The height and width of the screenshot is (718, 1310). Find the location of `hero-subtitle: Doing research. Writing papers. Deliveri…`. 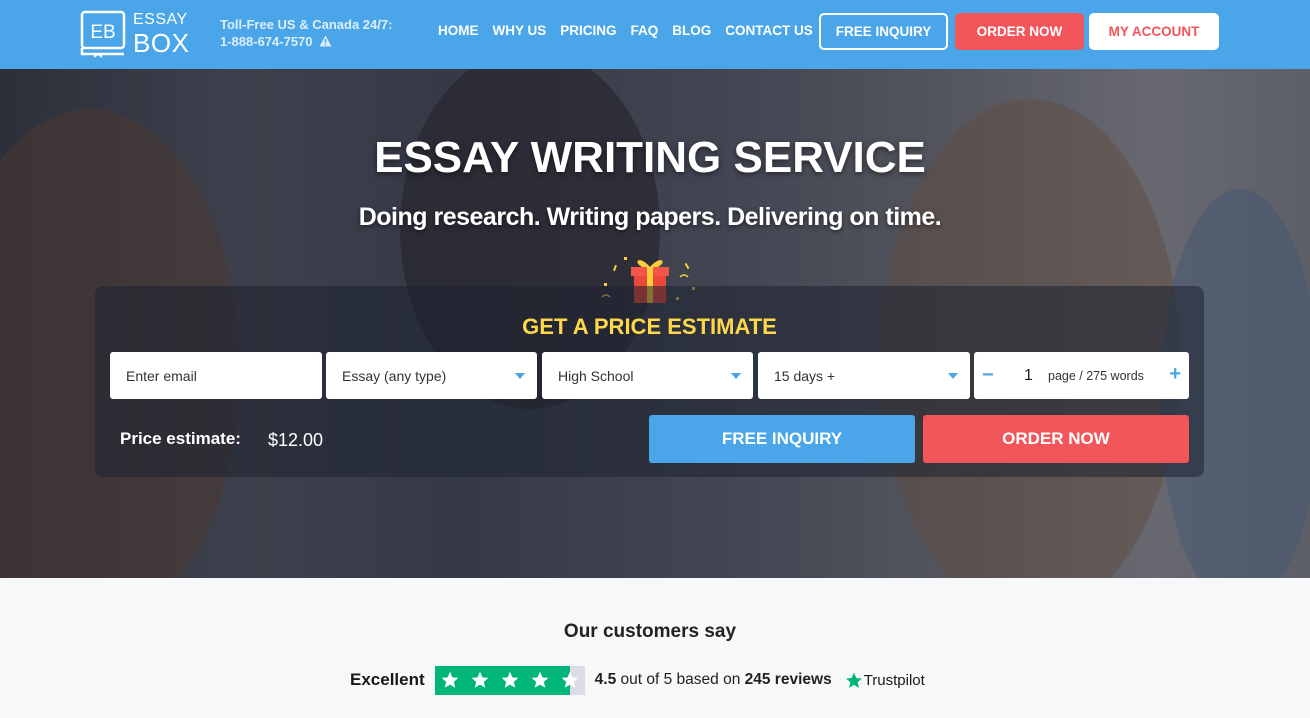

hero-subtitle: Doing research. Writing papers. Deliveri… is located at coordinates (650, 217).